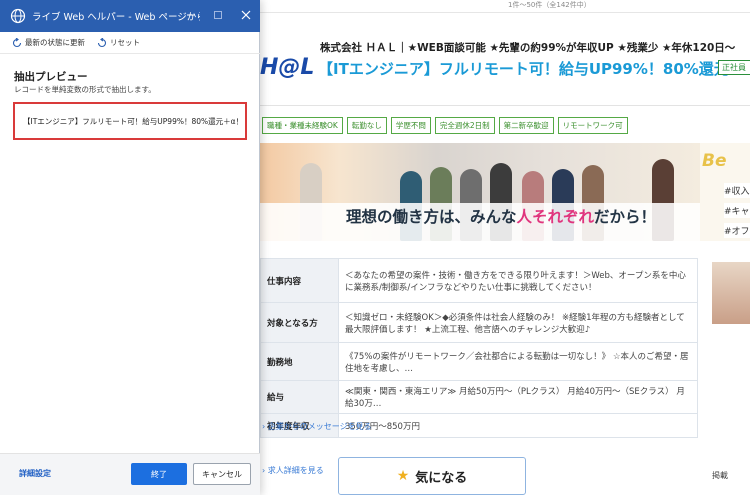  I want to click on refresh-button: 最新の状態に更新, so click(48, 42).